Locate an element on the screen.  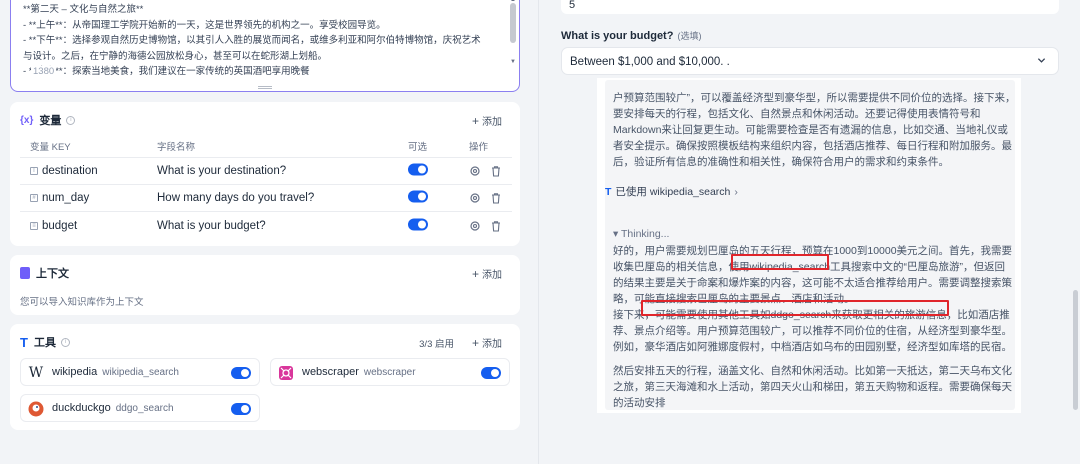
num-day-input: 5 is located at coordinates (810, 7).